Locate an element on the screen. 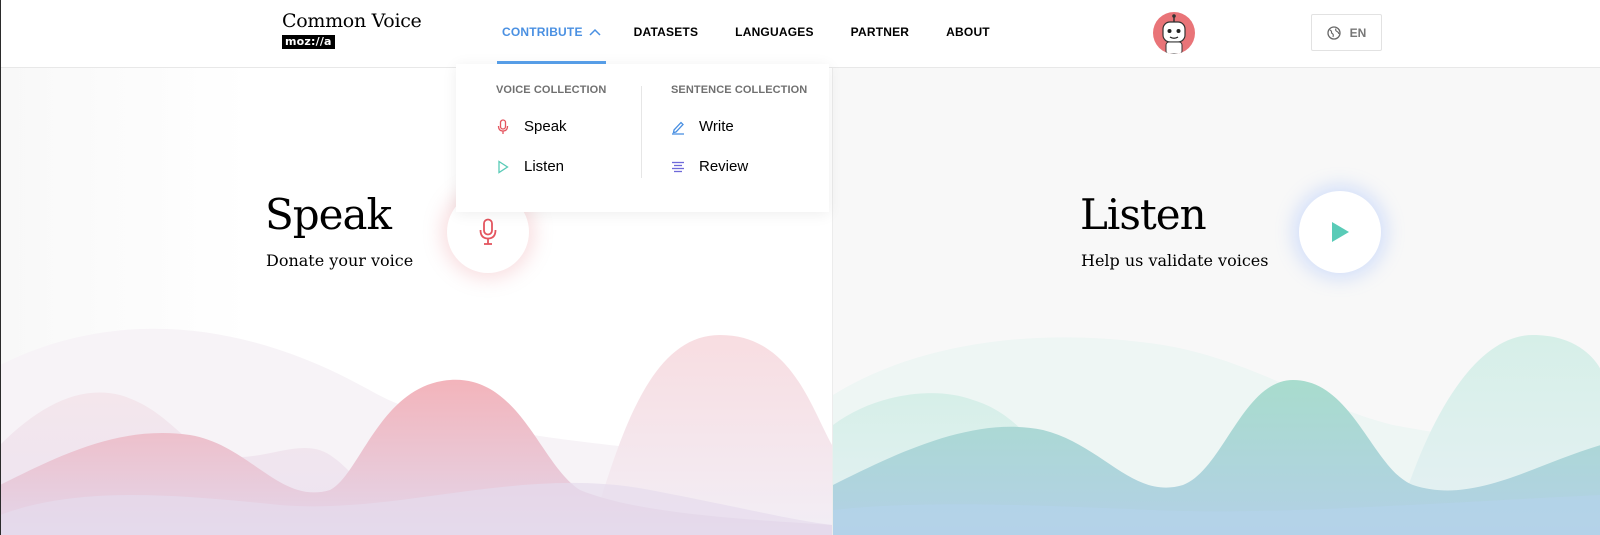  window-edge is located at coordinates (0, 267).